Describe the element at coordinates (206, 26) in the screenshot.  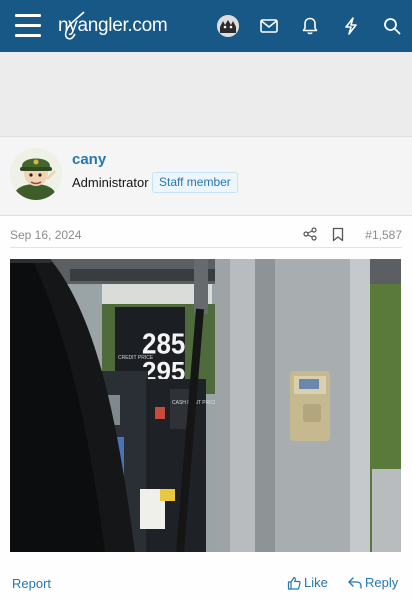
I see `site-header: nyangler.com` at that location.